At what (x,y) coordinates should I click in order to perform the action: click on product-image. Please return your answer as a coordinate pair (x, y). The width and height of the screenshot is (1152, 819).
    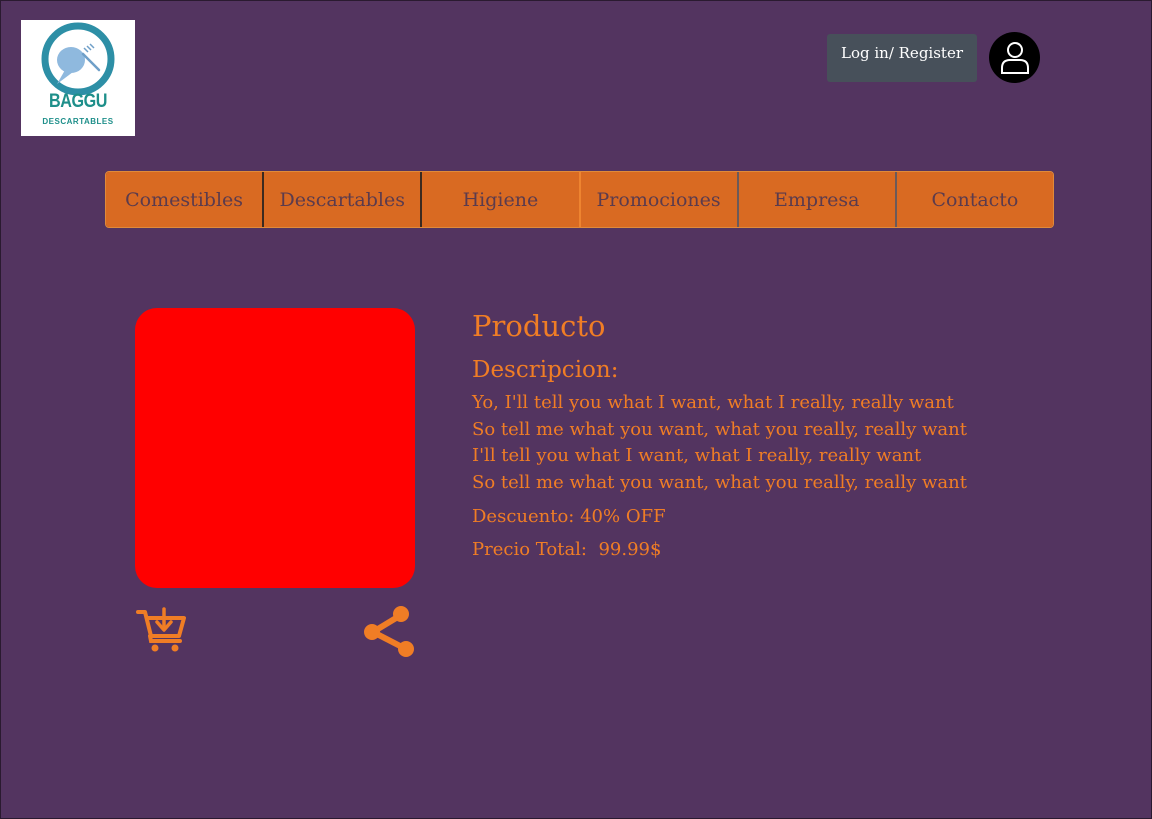
    Looking at the image, I should click on (275, 448).